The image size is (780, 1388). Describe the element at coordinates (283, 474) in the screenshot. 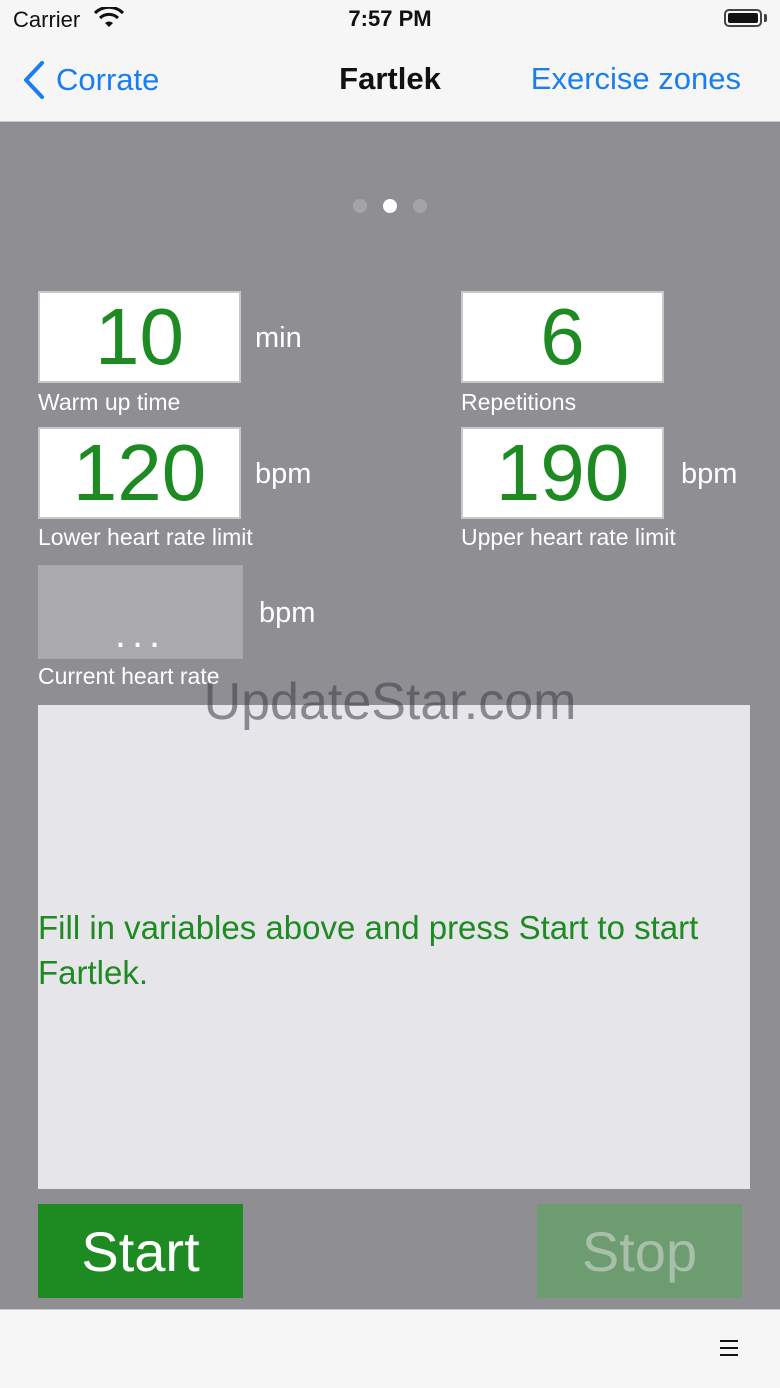

I see `lower-heart-rate-unit: bpm` at that location.